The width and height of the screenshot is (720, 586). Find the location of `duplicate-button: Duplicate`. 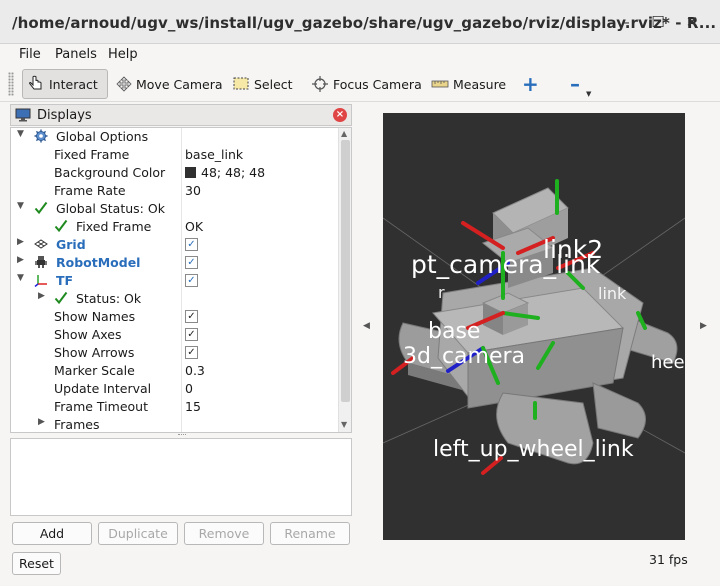

duplicate-button: Duplicate is located at coordinates (138, 533).